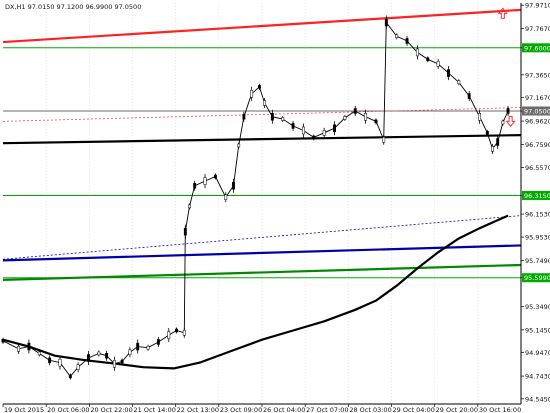  Describe the element at coordinates (370, 409) in the screenshot. I see `x-tick-label: 28 Oct 03:00` at that location.